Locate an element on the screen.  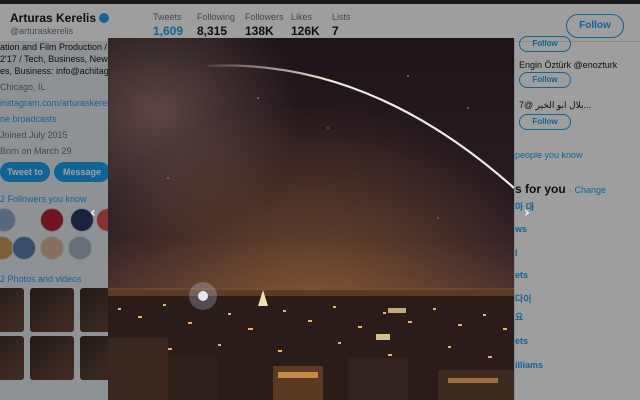
chevron-right-icon: › is located at coordinates (527, 213).